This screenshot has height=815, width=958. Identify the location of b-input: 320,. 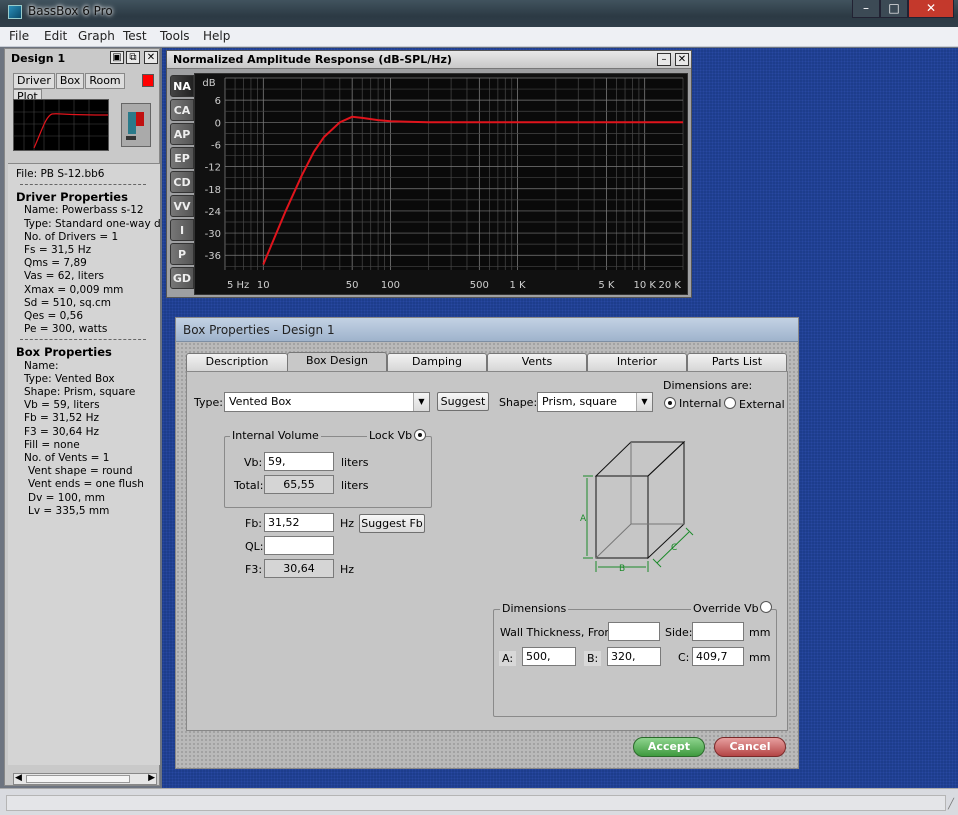
(634, 656).